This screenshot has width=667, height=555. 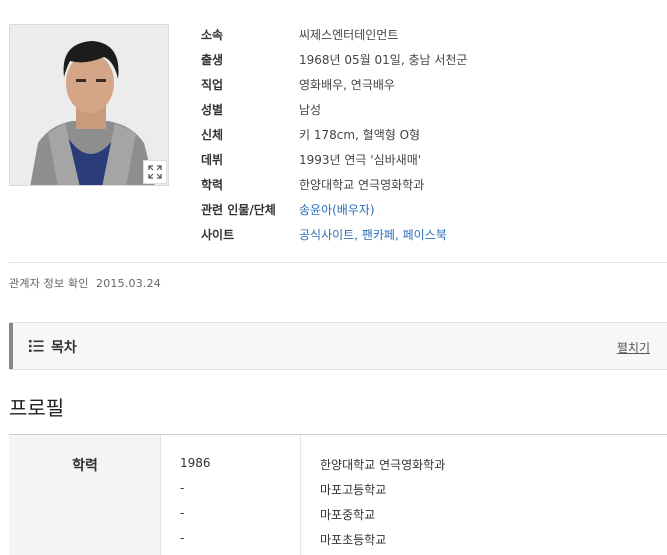 I want to click on info-row-education: 학력 한양대학교 연극영화학과, so click(x=334, y=184).